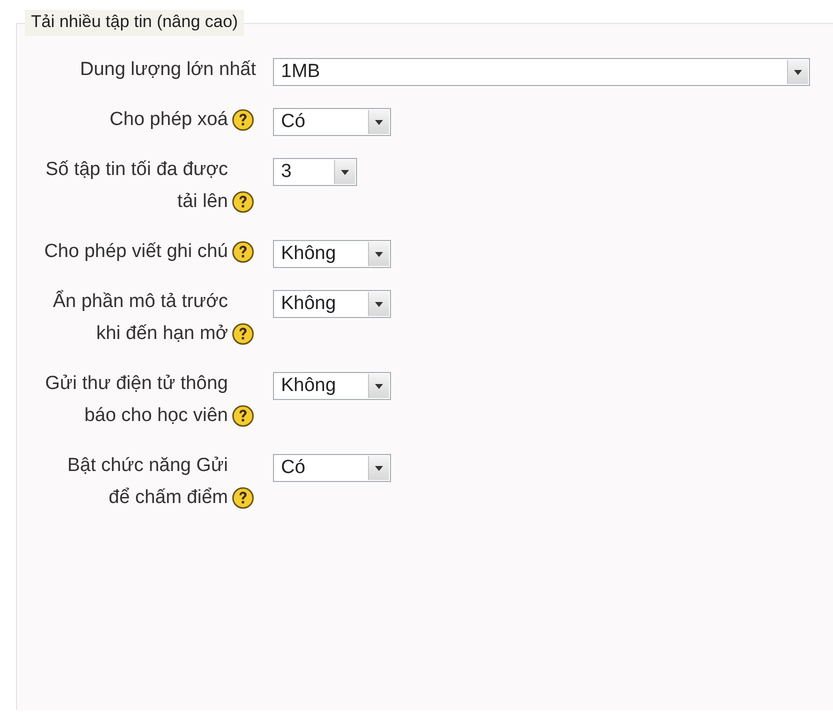  What do you see at coordinates (140, 317) in the screenshot?
I see `field-label: Ẩn phần mô tả trước khi đến hạn mở` at bounding box center [140, 317].